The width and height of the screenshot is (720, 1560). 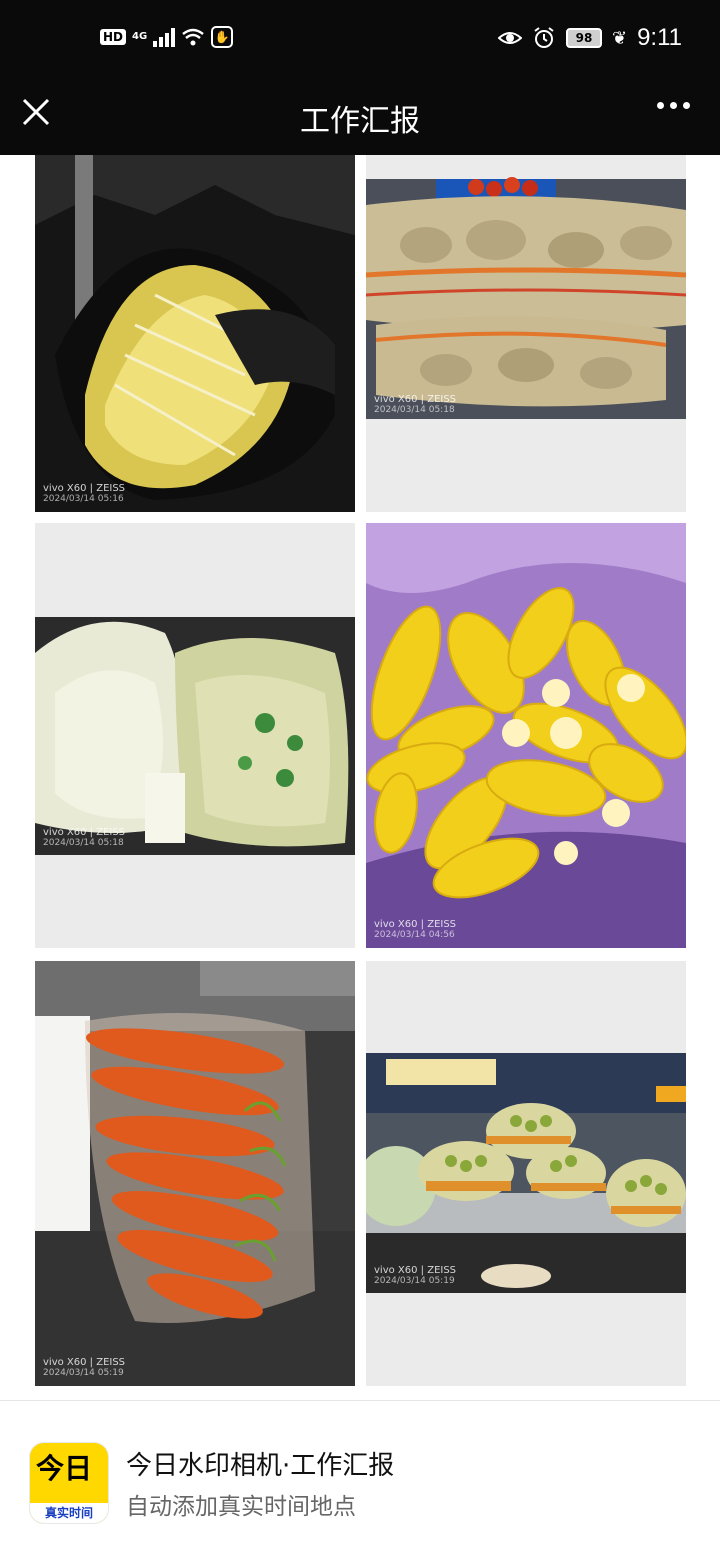 I want to click on photo-watermark: vivo X60 | ZEISS 2024/03/14 04:56, so click(x=415, y=929).